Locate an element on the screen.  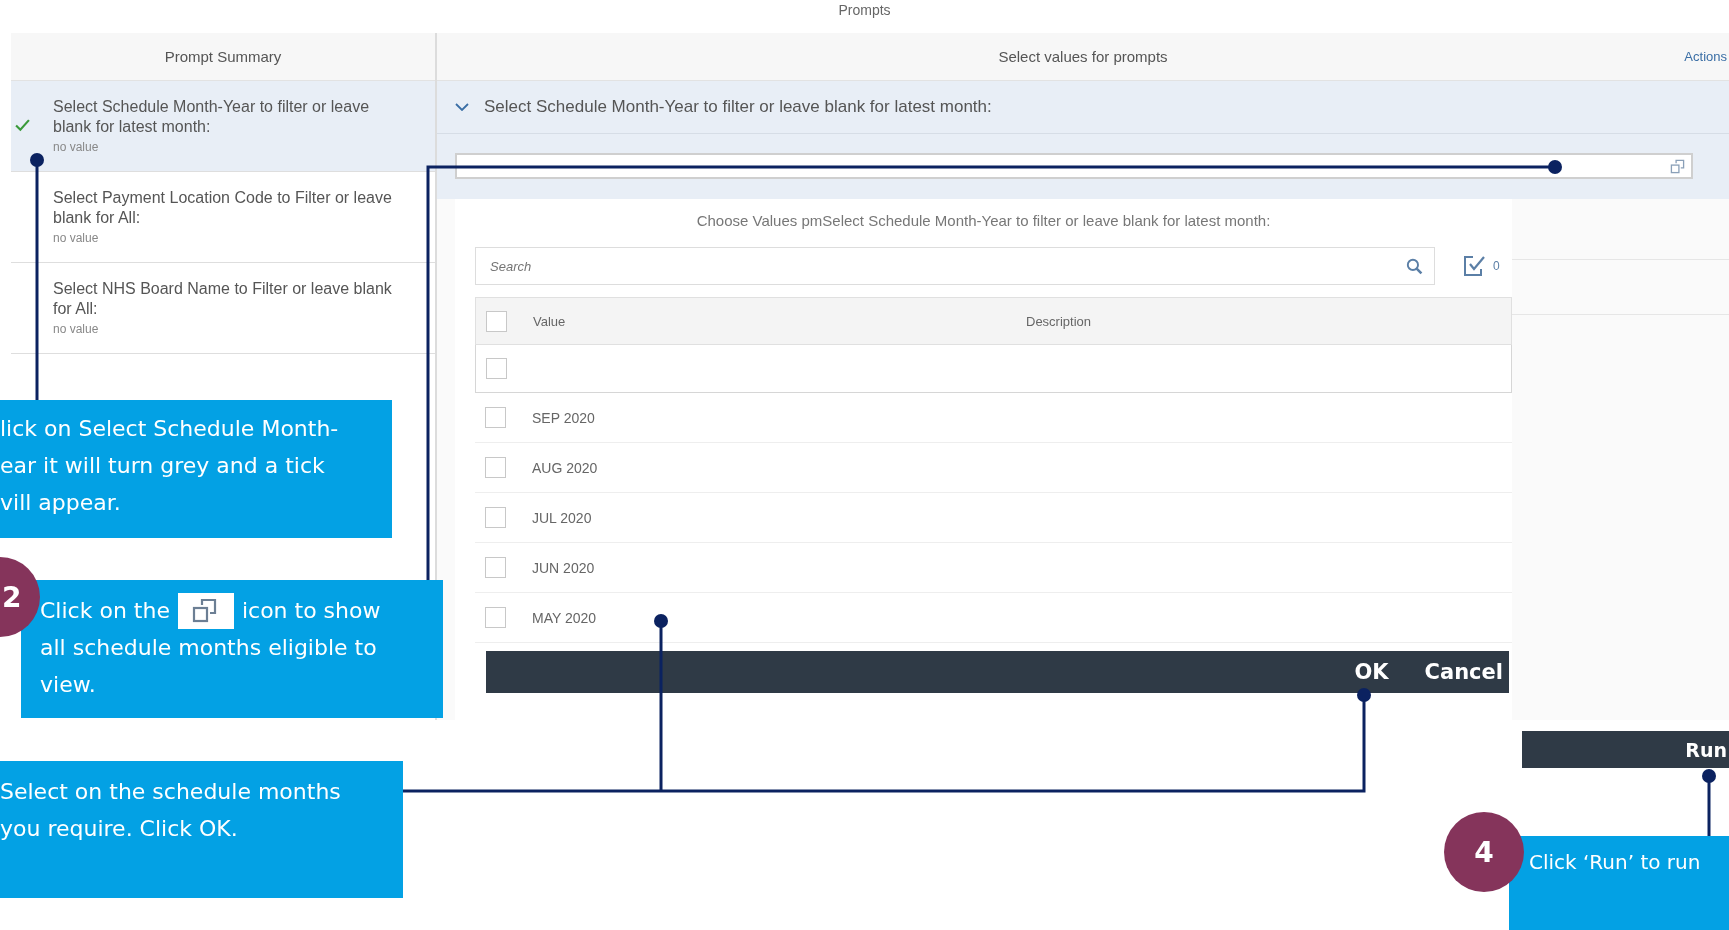
search-icon is located at coordinates (1414, 266).